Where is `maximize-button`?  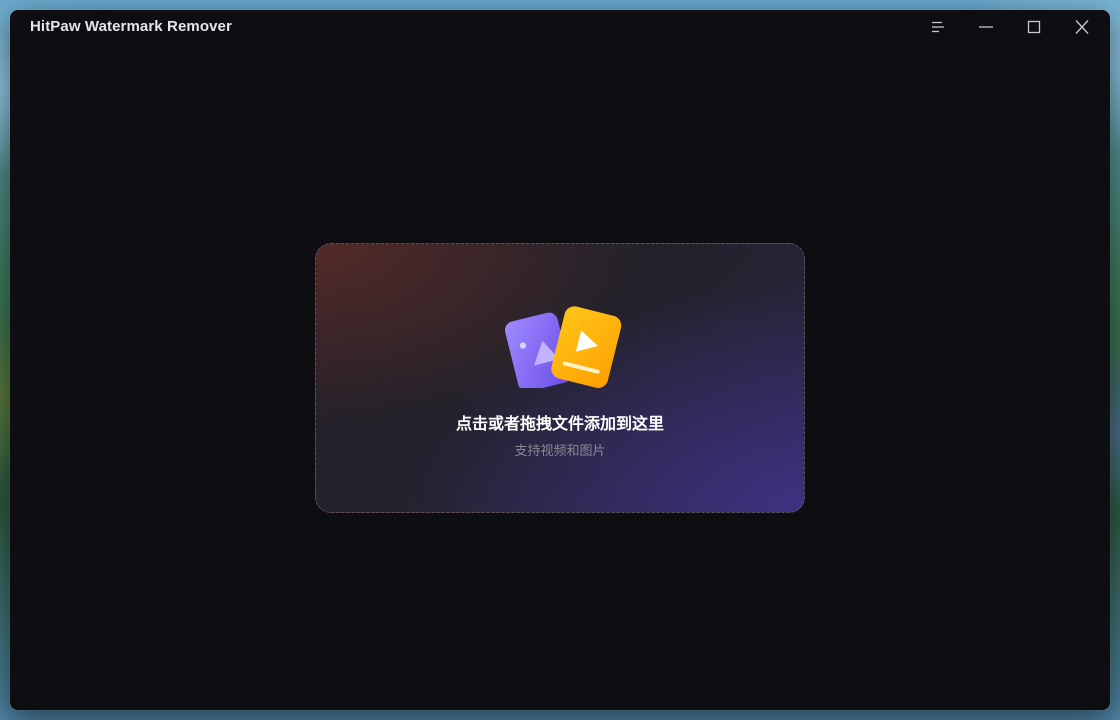
maximize-button is located at coordinates (1034, 27).